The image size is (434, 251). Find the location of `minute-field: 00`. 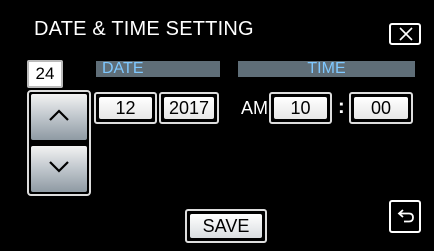

minute-field: 00 is located at coordinates (381, 108).